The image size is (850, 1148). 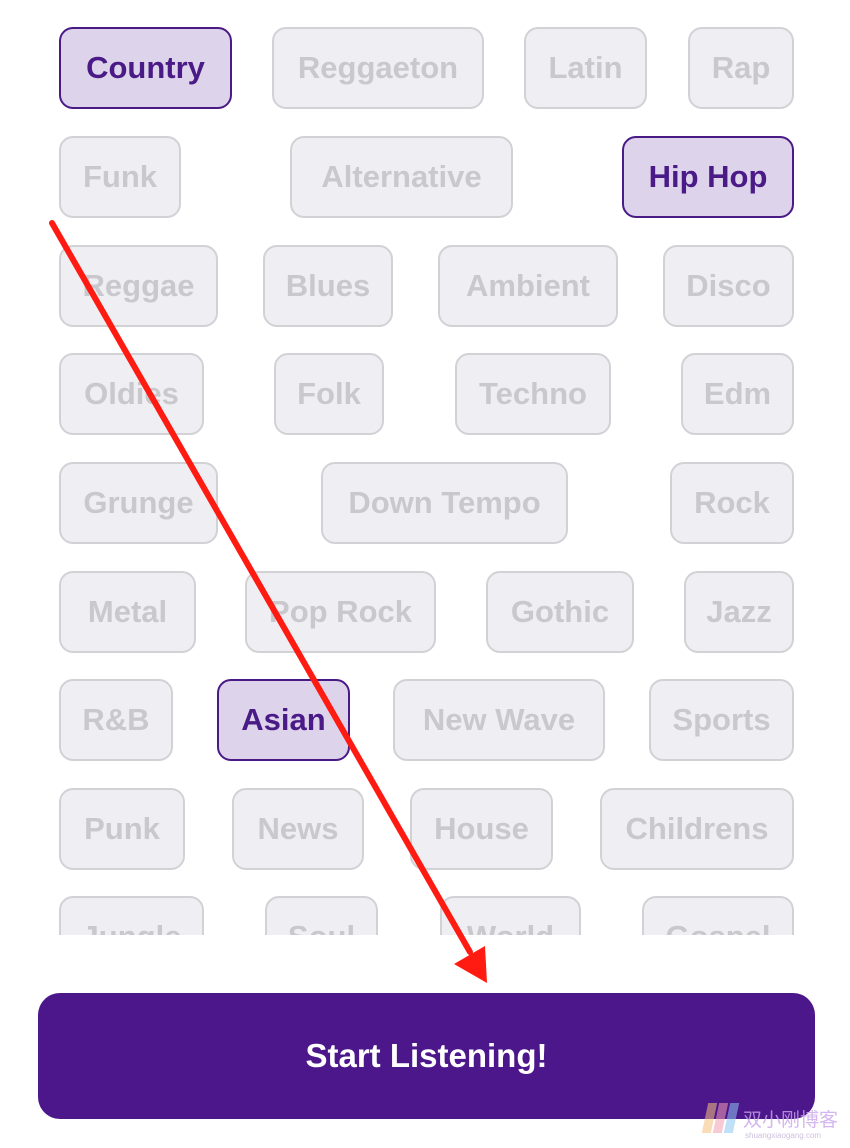 I want to click on genre-chip-ambient: Ambient, so click(x=528, y=286).